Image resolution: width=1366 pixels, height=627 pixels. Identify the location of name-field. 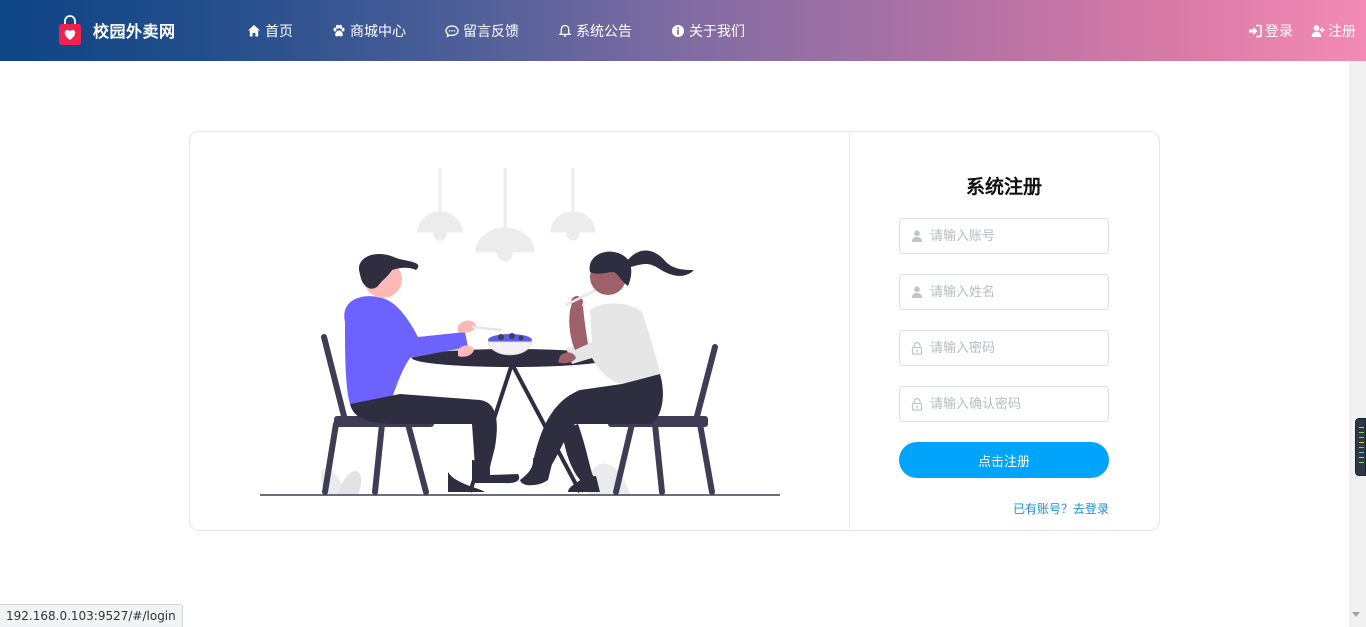
(1004, 292).